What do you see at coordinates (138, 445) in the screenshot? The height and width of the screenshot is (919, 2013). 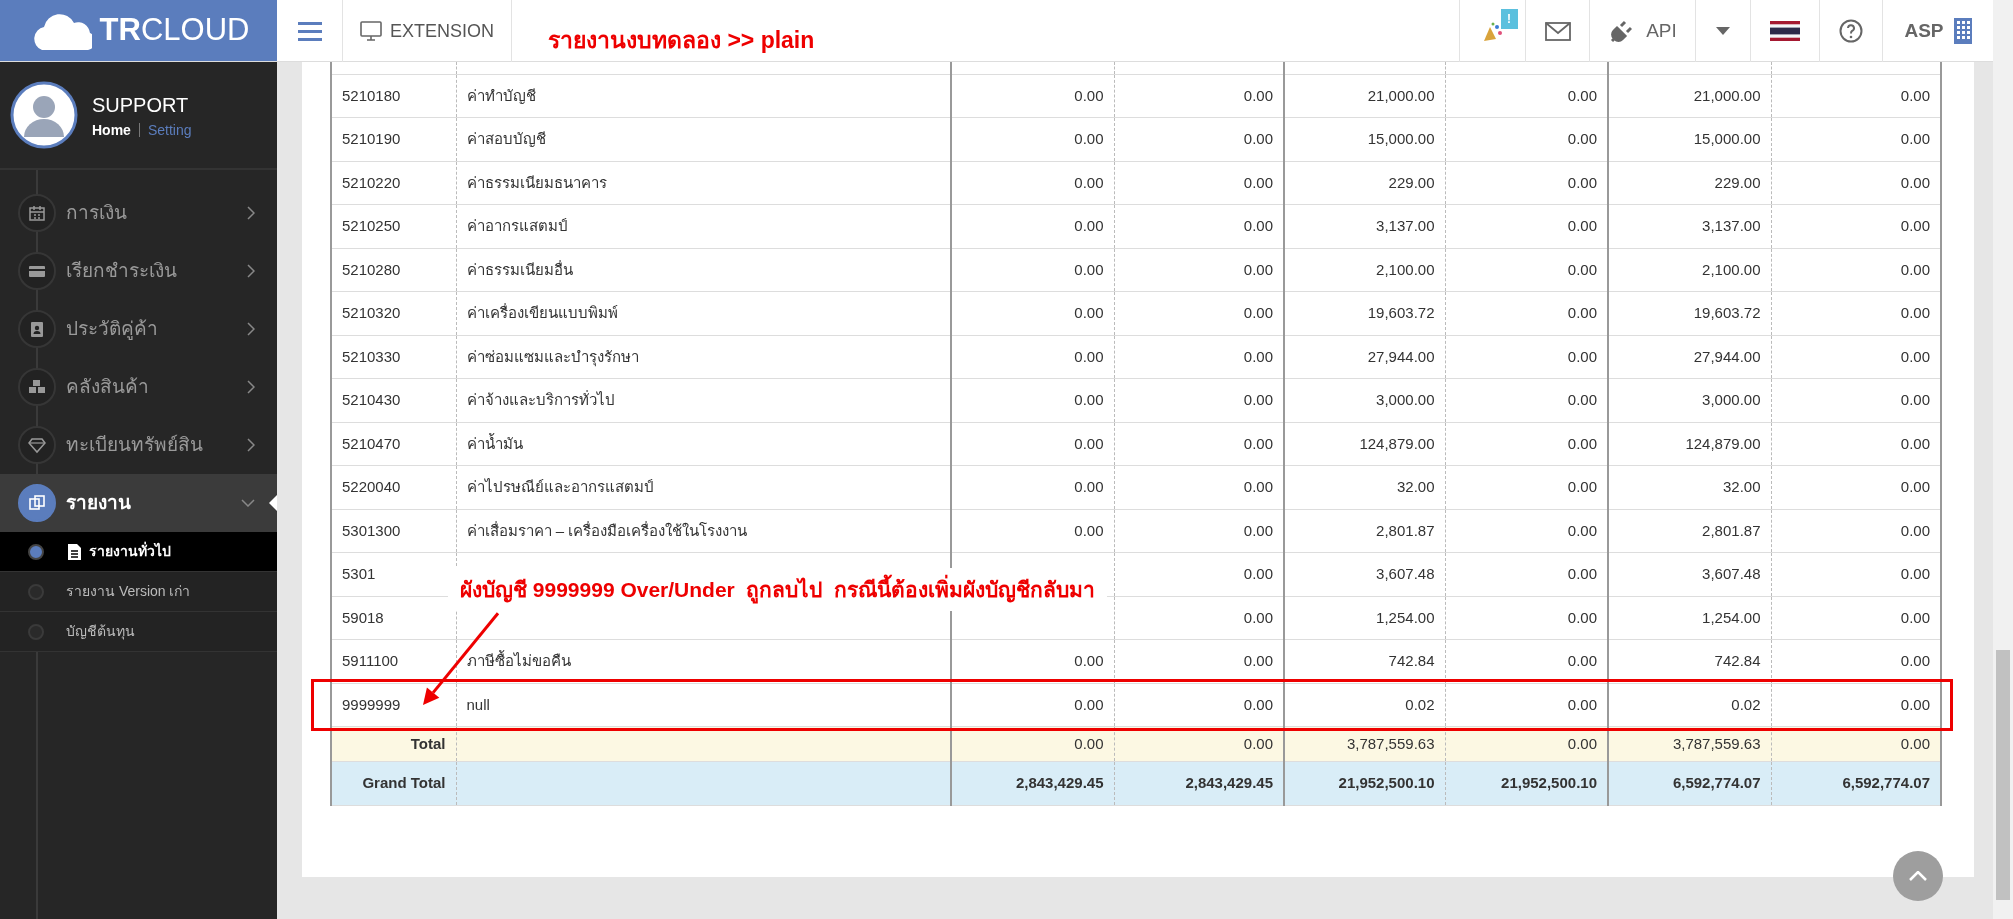 I see `sidebar-item: ทะเบียนทรัพย์สิน` at bounding box center [138, 445].